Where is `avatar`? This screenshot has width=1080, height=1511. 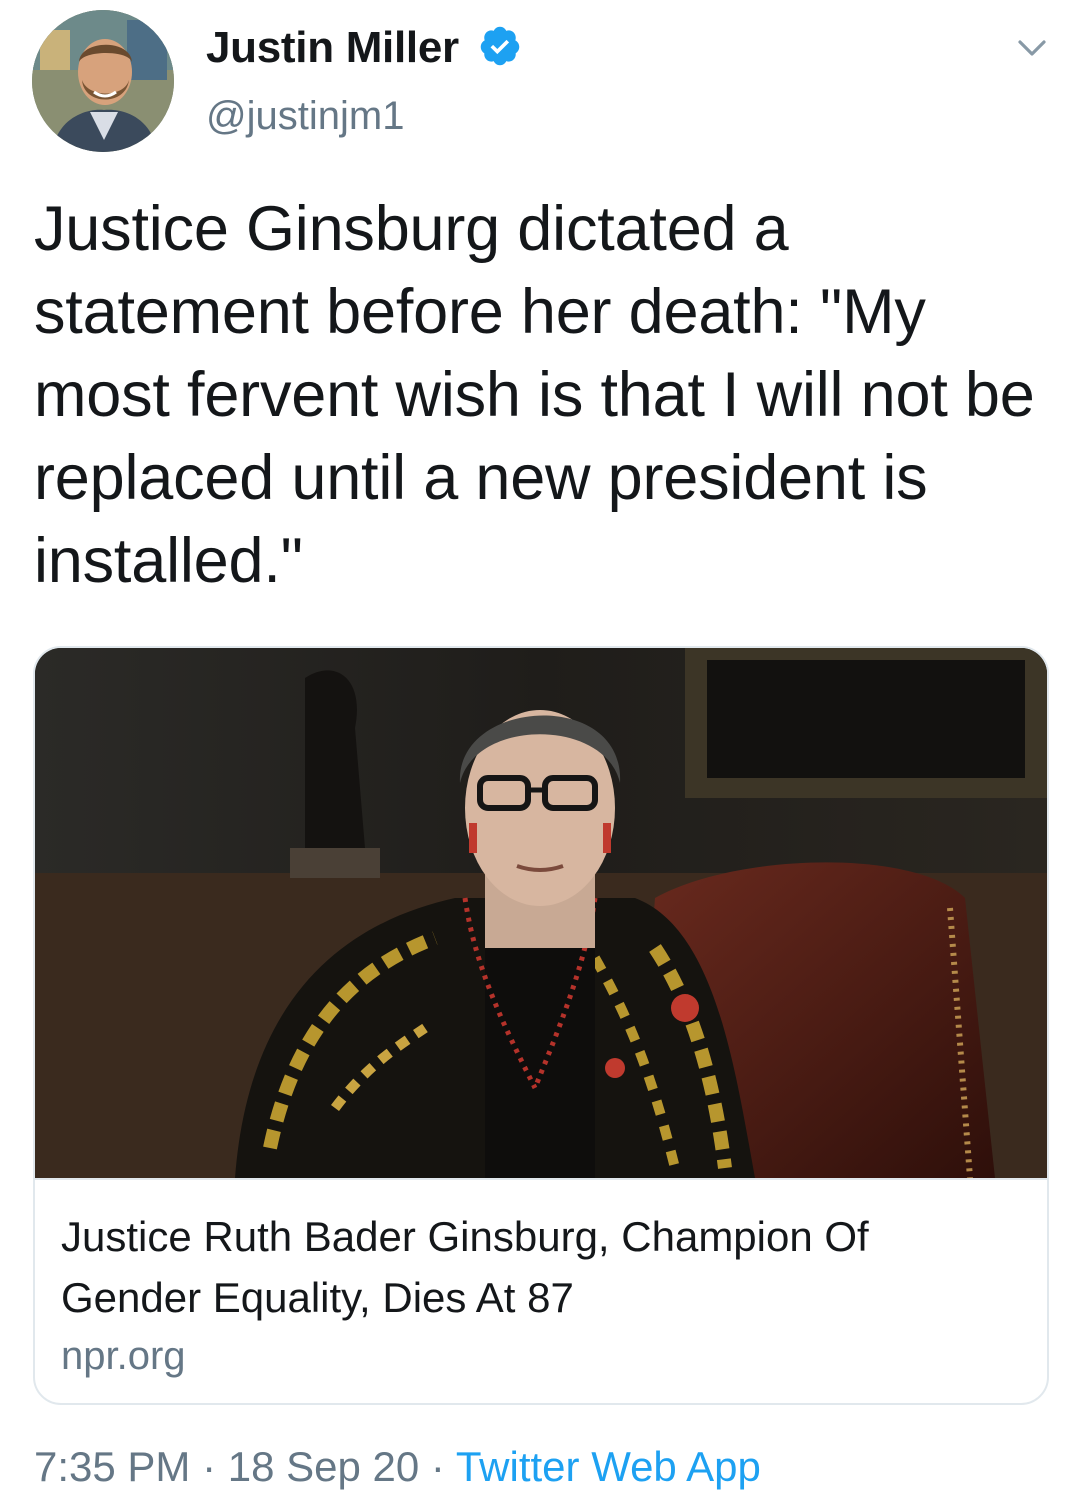 avatar is located at coordinates (103, 81).